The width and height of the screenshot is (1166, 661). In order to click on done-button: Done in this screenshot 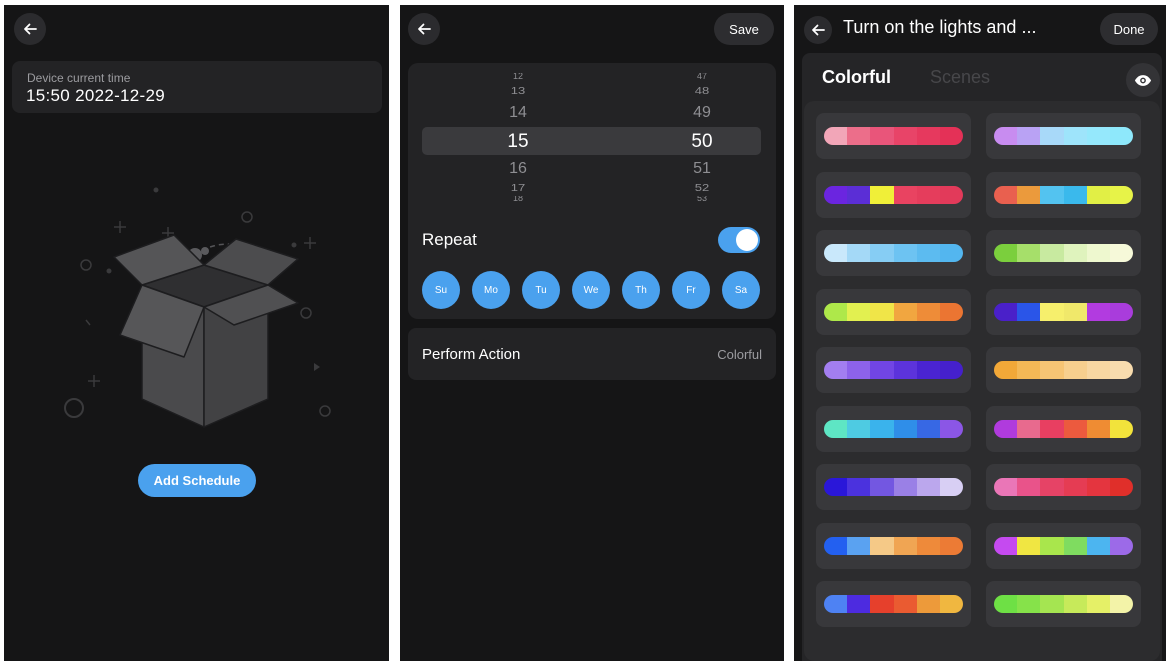, I will do `click(1129, 29)`.